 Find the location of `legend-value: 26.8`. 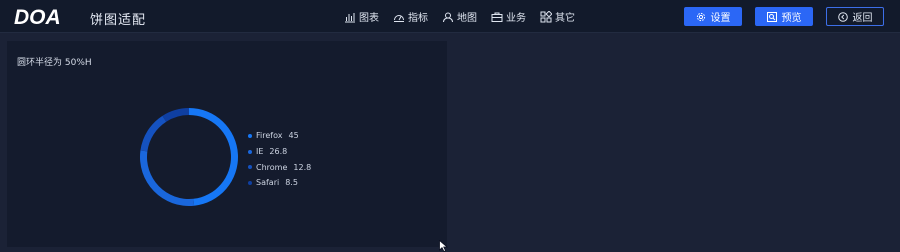

legend-value: 26.8 is located at coordinates (278, 152).